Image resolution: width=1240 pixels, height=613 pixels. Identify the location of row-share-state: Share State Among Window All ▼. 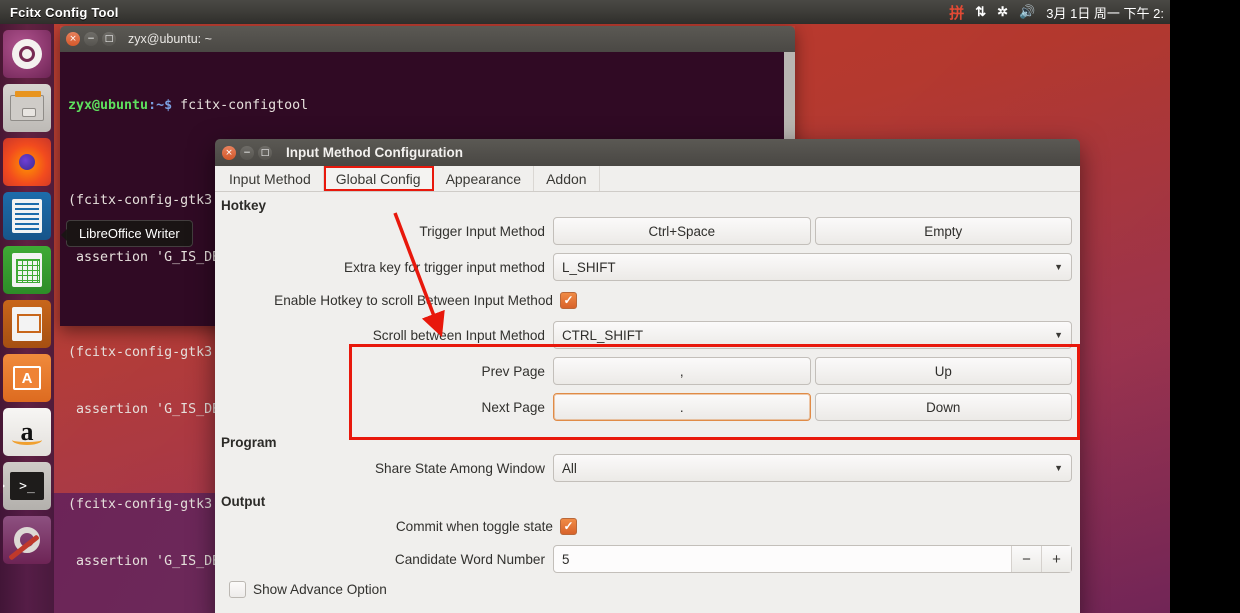
(647, 468).